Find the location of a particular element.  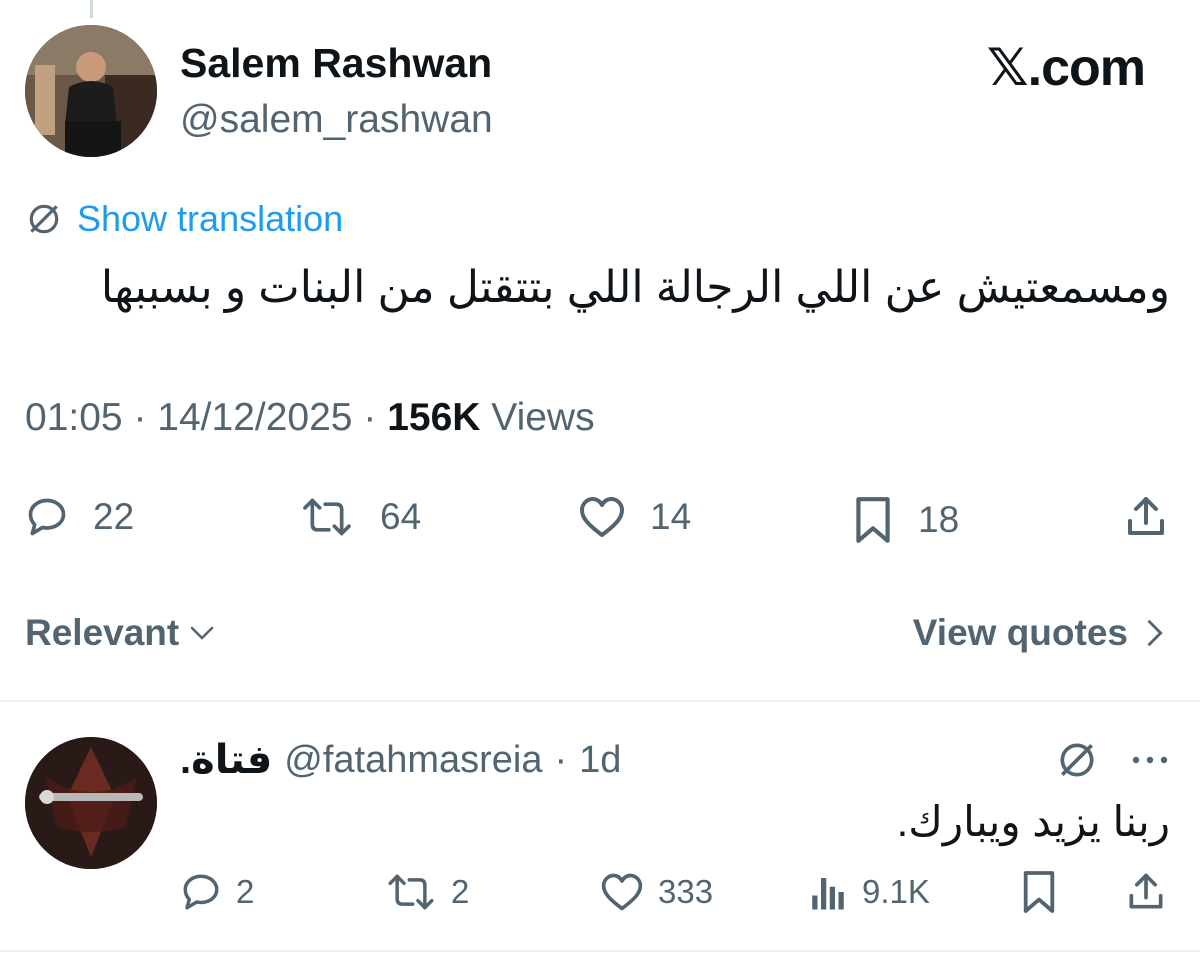

reply-views-button: 9.1K is located at coordinates (869, 892).